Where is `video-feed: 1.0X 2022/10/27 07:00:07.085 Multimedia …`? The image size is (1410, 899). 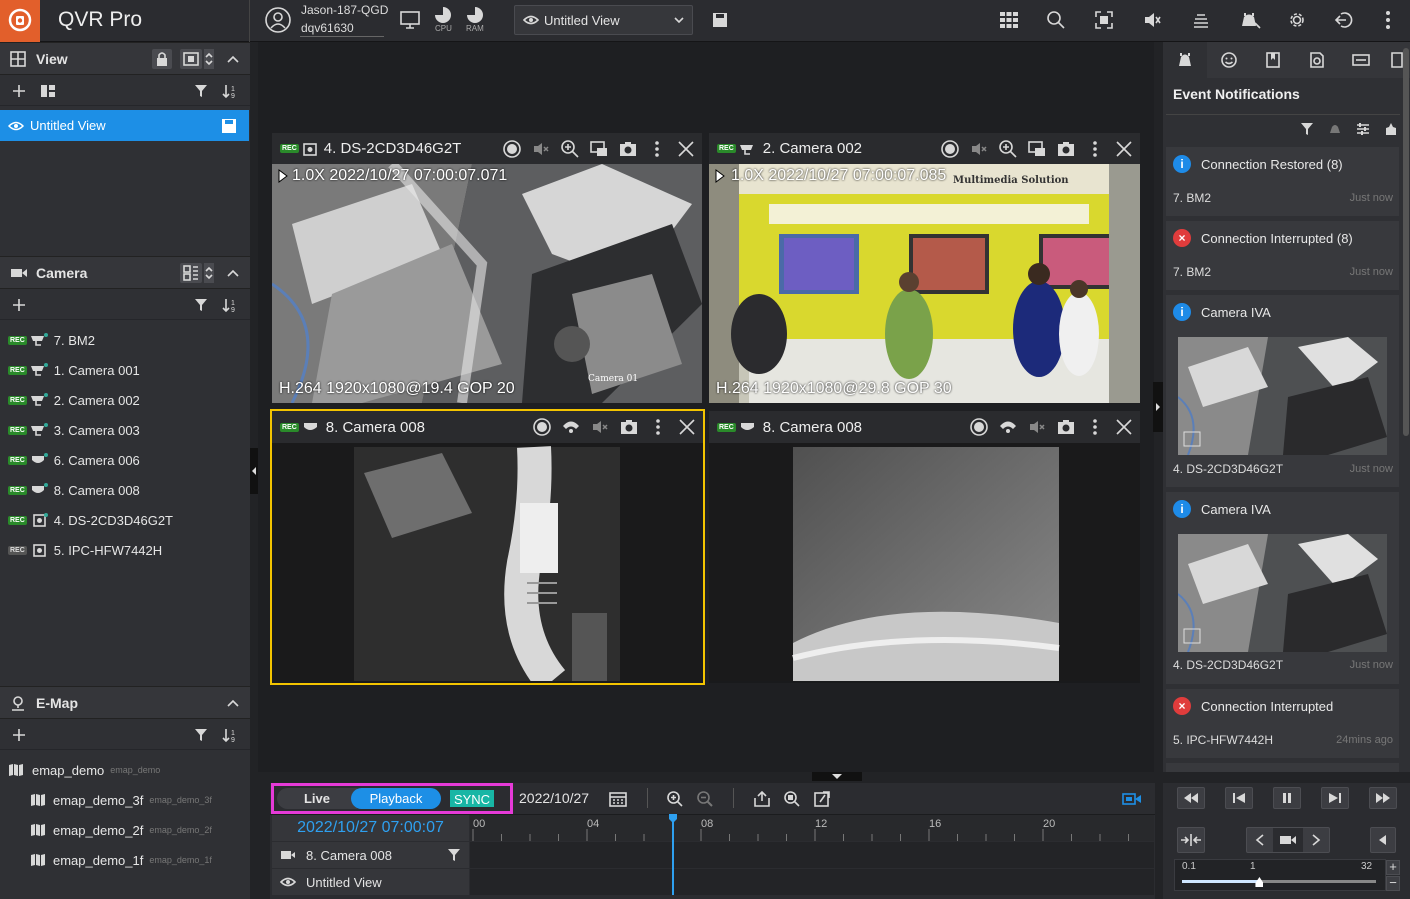
video-feed: 1.0X 2022/10/27 07:00:07.085 Multimedia … is located at coordinates (924, 283).